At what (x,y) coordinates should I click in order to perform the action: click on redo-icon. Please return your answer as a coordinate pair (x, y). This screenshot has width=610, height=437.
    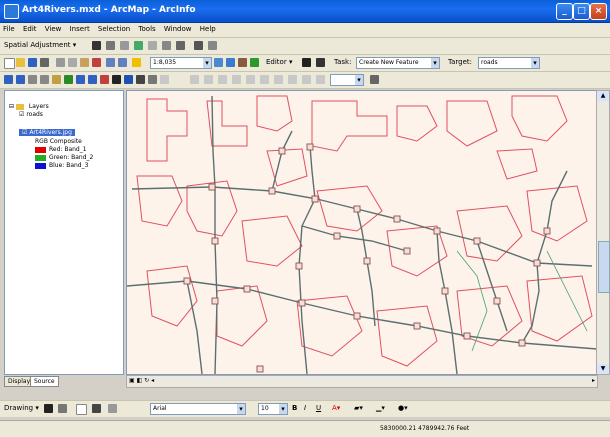
    Looking at the image, I should click on (122, 62).